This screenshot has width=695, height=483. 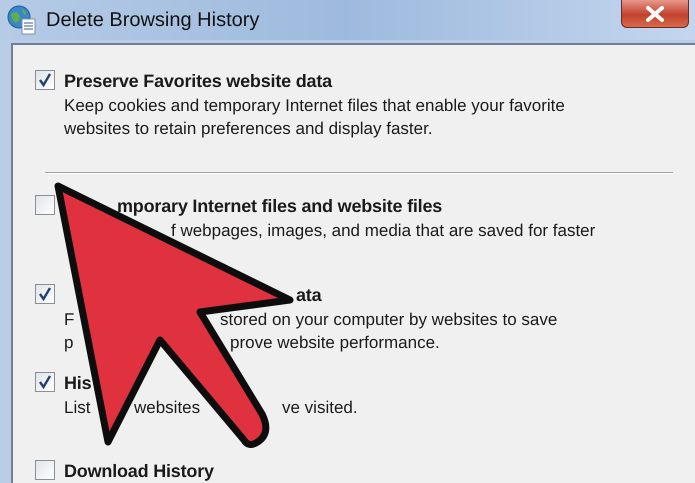 I want to click on option-description: p, so click(x=69, y=343).